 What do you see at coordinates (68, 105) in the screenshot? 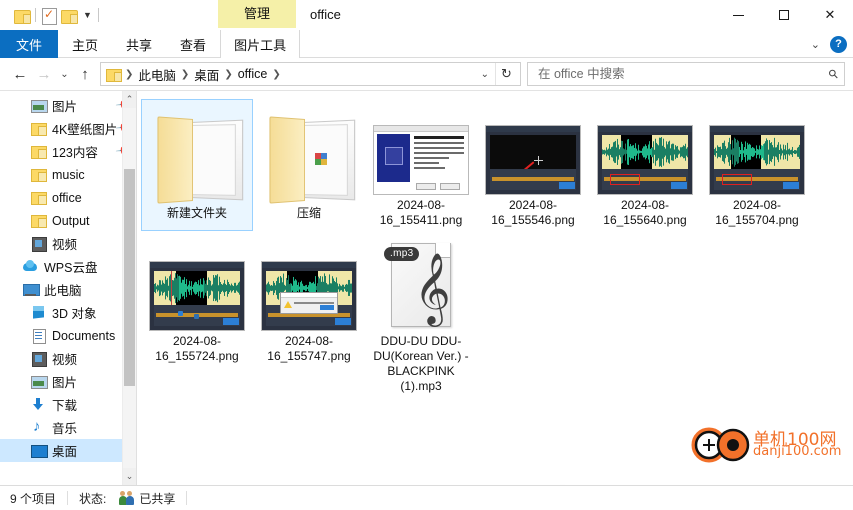
I see `sidebar-item-pictures-quick: 图片 📌` at bounding box center [68, 105].